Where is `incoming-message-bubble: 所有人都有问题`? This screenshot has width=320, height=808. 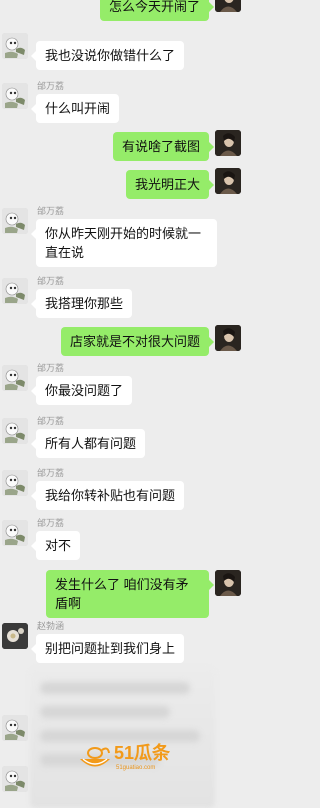 incoming-message-bubble: 所有人都有问题 is located at coordinates (88, 443).